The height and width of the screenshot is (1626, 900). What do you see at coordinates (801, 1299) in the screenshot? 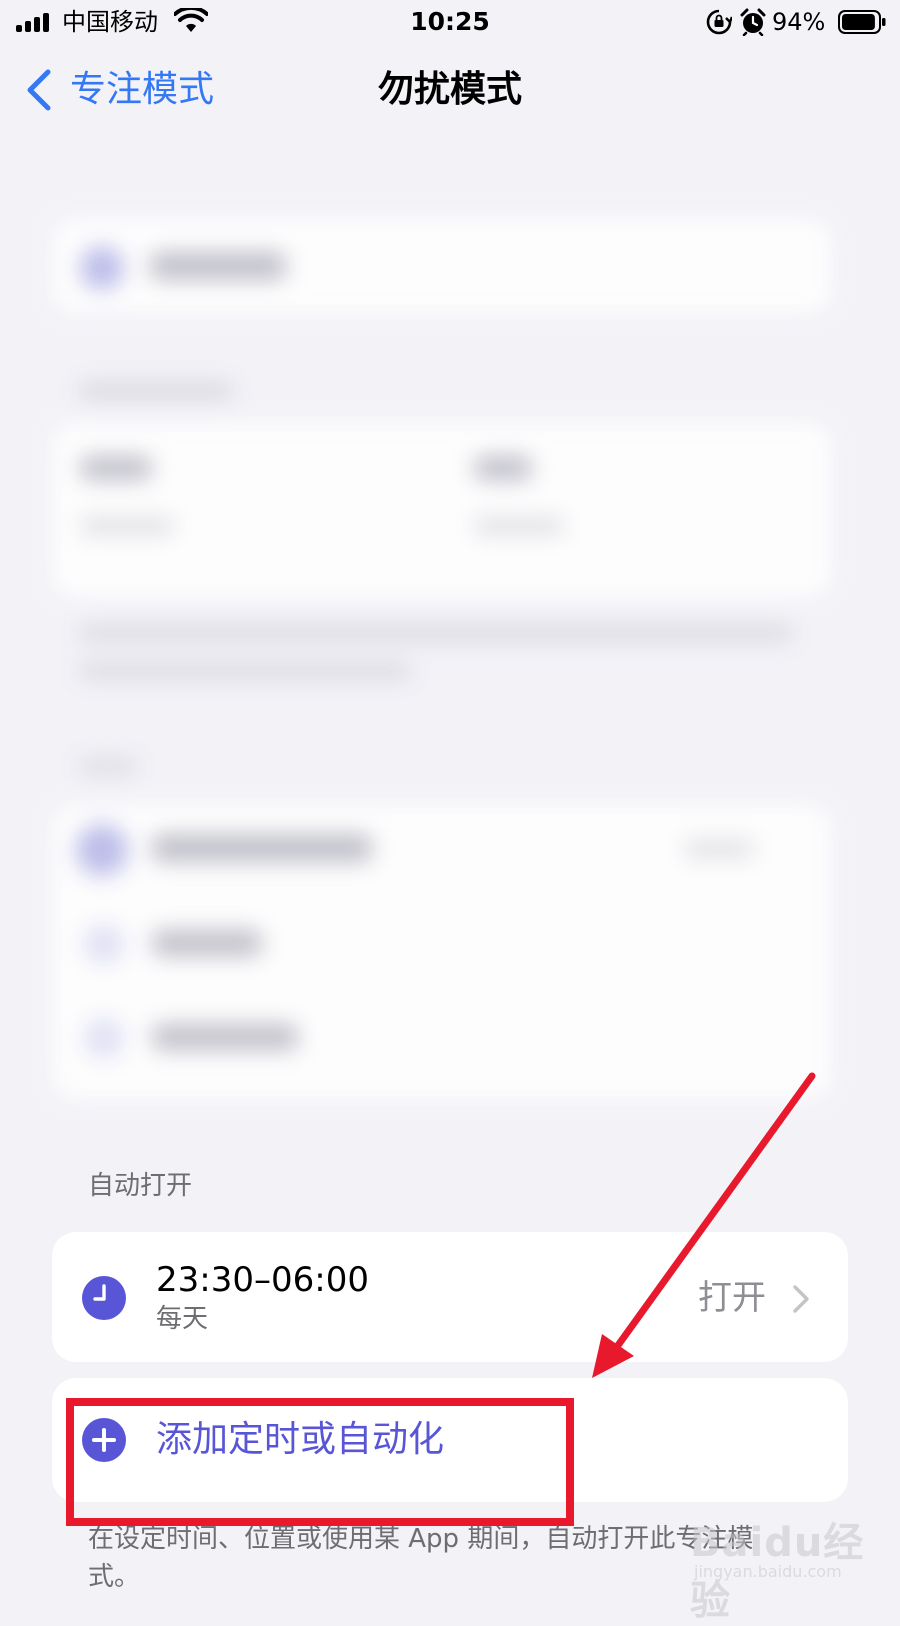
I see `chevron-right-icon` at bounding box center [801, 1299].